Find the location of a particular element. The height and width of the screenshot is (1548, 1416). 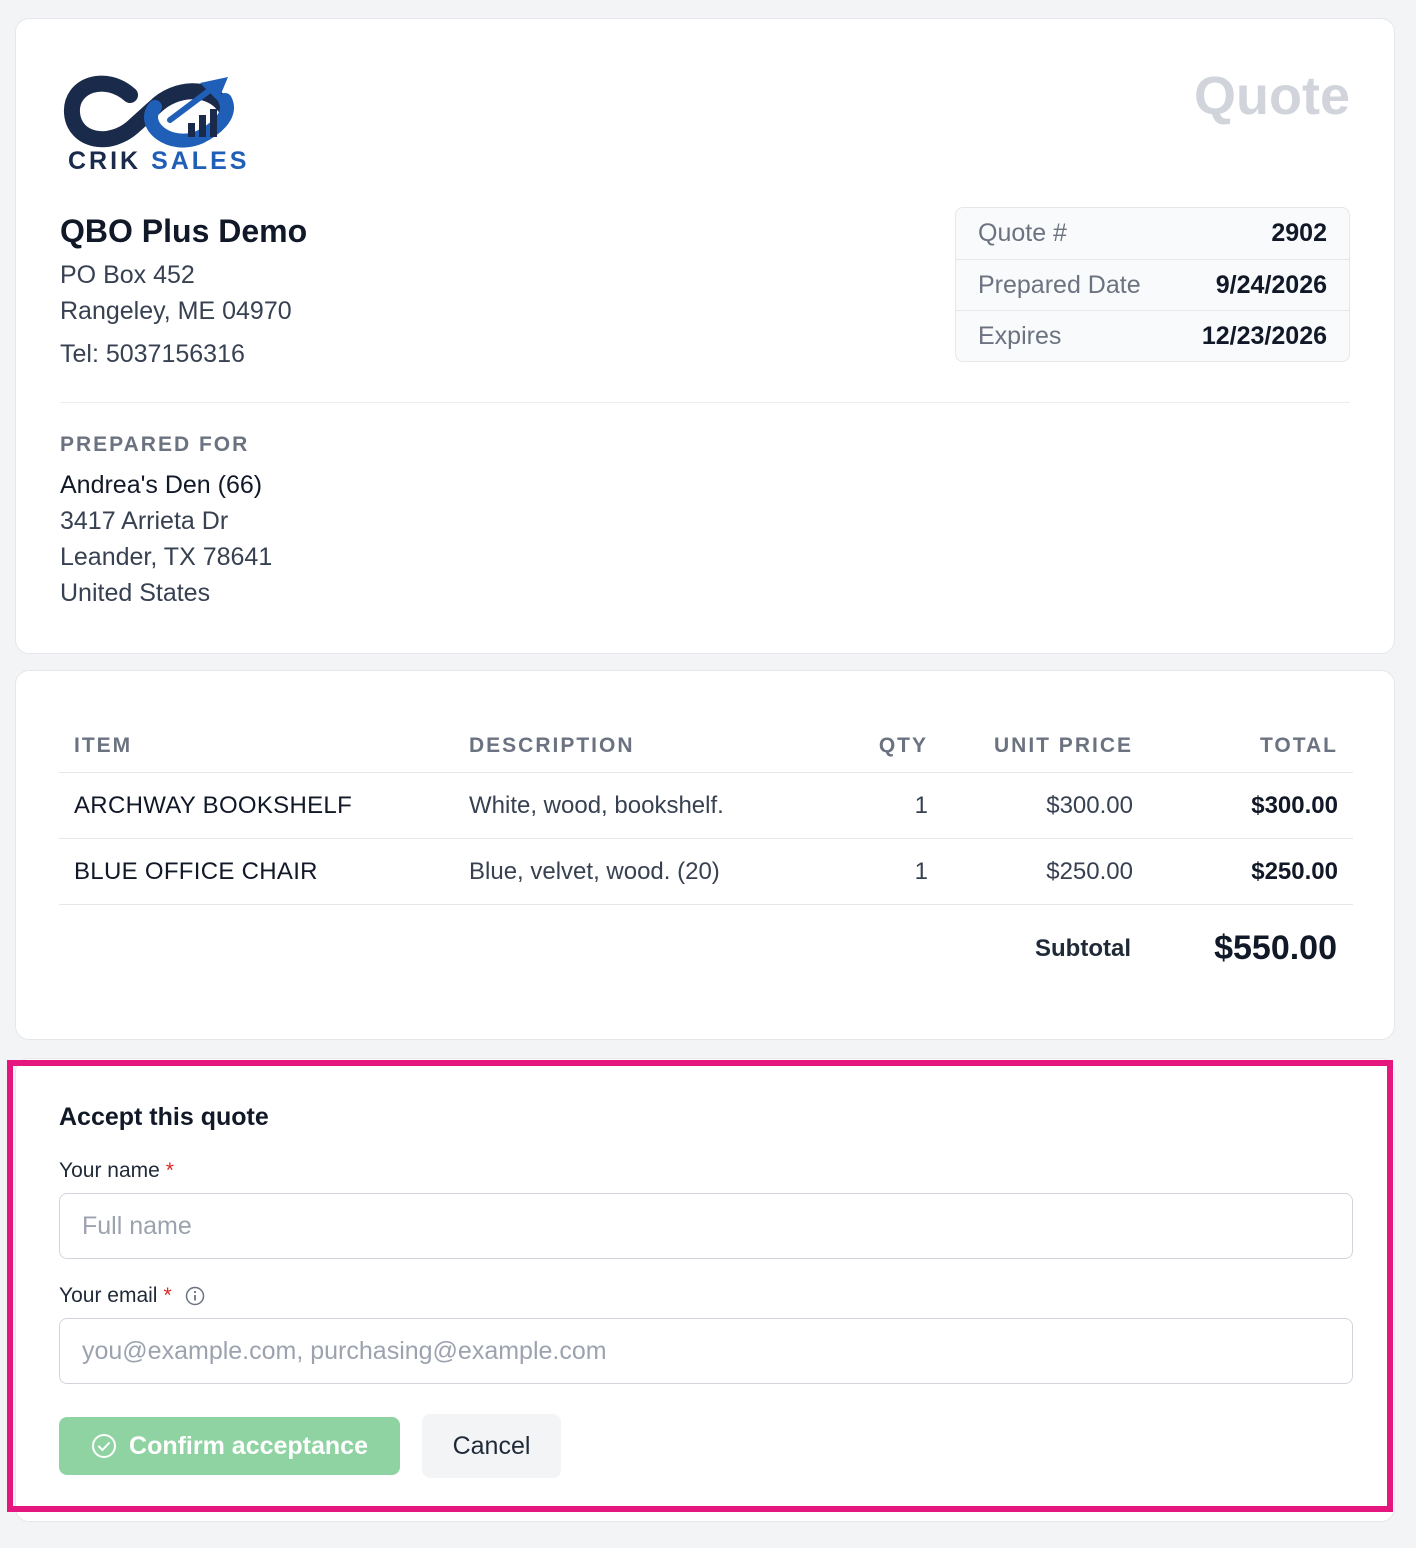

meta-value: 9/24/2026 is located at coordinates (1271, 284).